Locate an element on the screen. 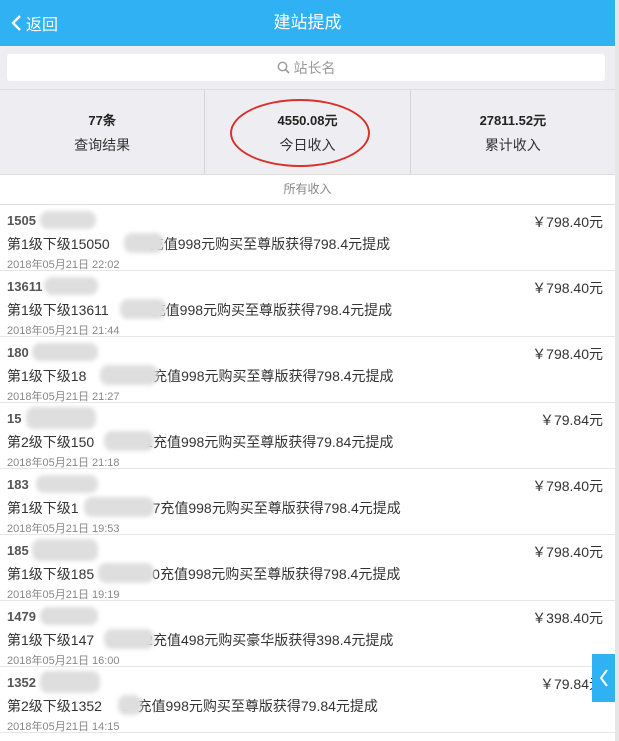  stat-label: 查询结果 is located at coordinates (102, 144).